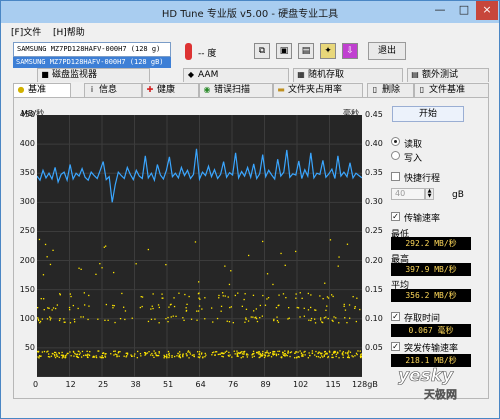 The width and height of the screenshot is (500, 419). What do you see at coordinates (375, 89) in the screenshot?
I see `erase-icon: ▯` at bounding box center [375, 89].